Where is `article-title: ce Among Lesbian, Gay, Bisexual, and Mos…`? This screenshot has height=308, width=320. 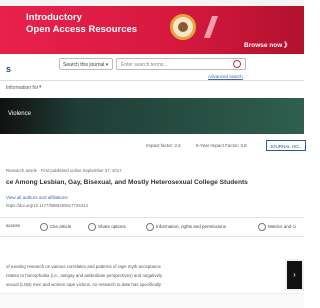
article-title: ce Among Lesbian, Gay, Bisexual, and Mos… is located at coordinates (127, 182).